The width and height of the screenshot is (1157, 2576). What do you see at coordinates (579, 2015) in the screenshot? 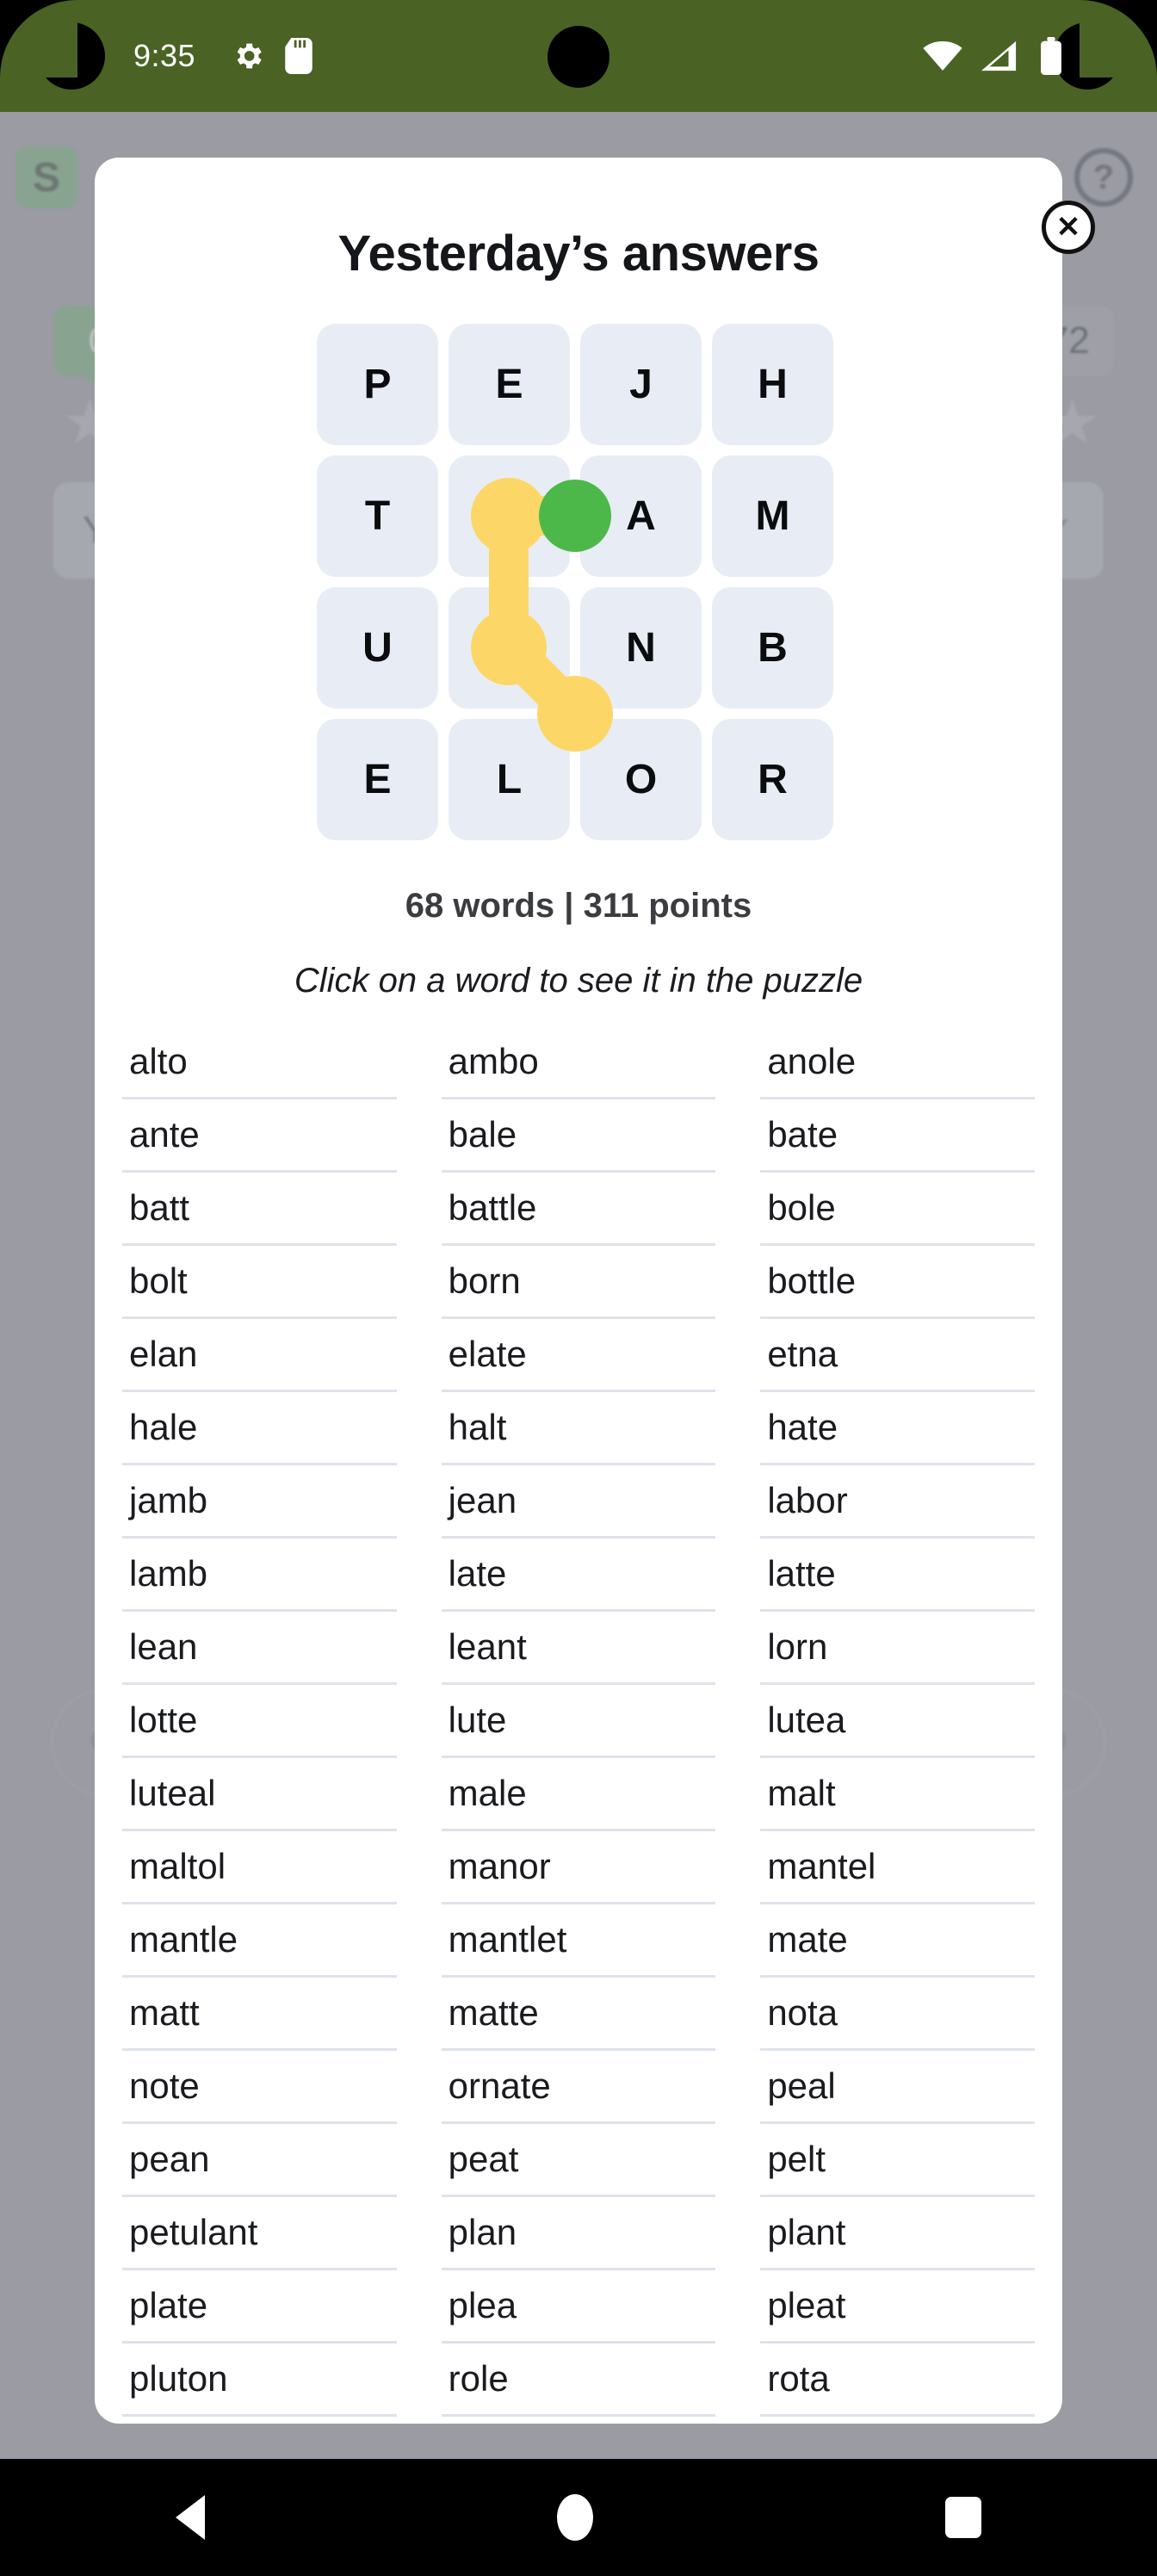
I see `word-item: matte` at bounding box center [579, 2015].